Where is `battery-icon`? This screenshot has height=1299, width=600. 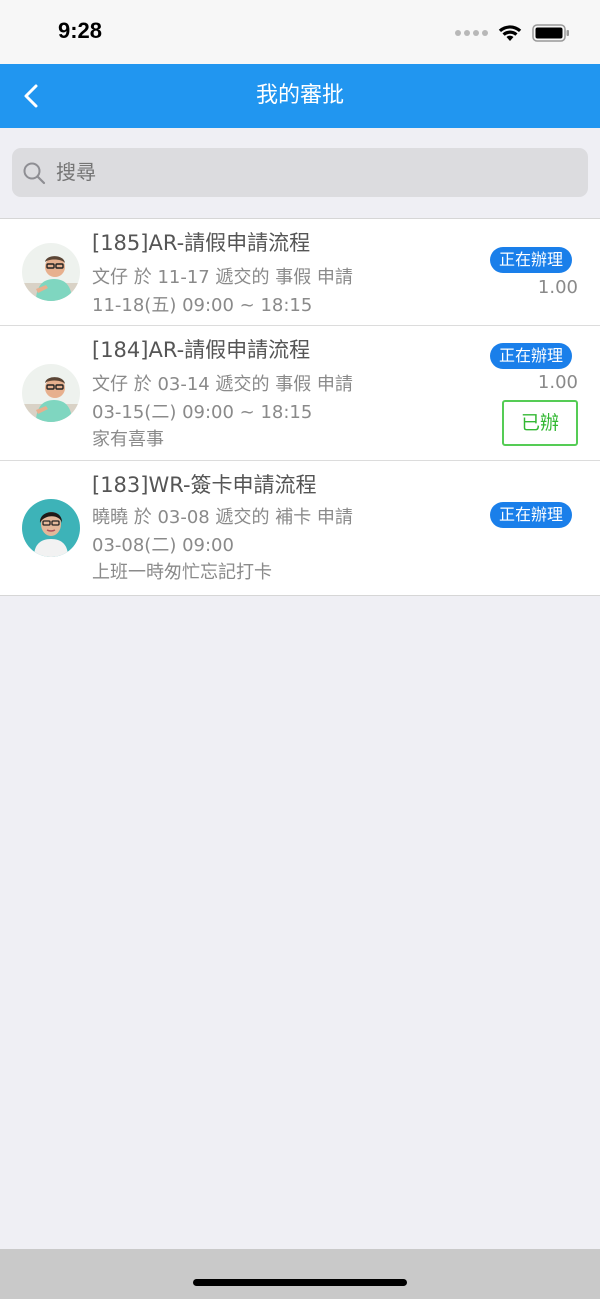
battery-icon is located at coordinates (550, 33).